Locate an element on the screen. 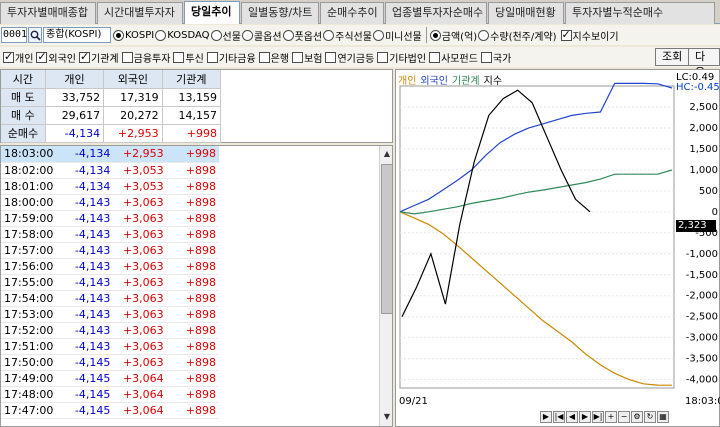 The width and height of the screenshot is (720, 427). check-bank: 은행 is located at coordinates (274, 57).